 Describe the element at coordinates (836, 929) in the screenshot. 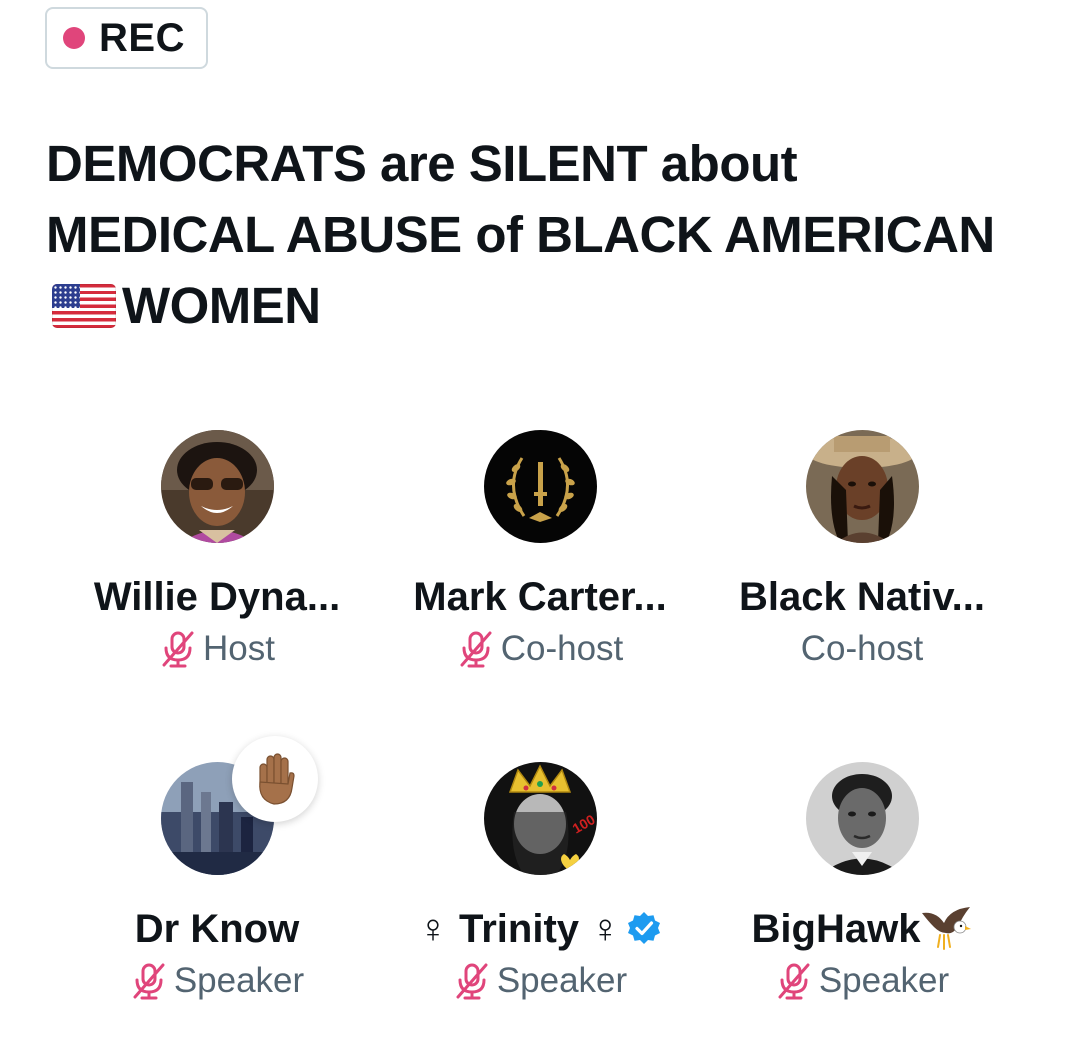

I see `participant-name: BigHawk` at that location.